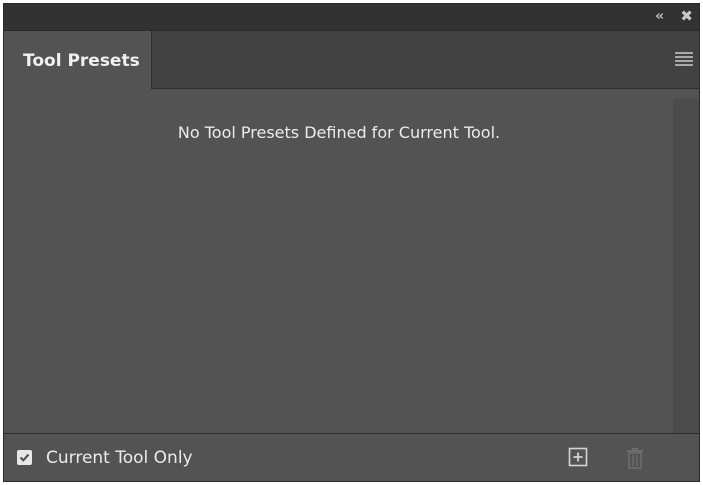 This screenshot has height=485, width=703. I want to click on tab-label: Tool Presets, so click(81, 61).